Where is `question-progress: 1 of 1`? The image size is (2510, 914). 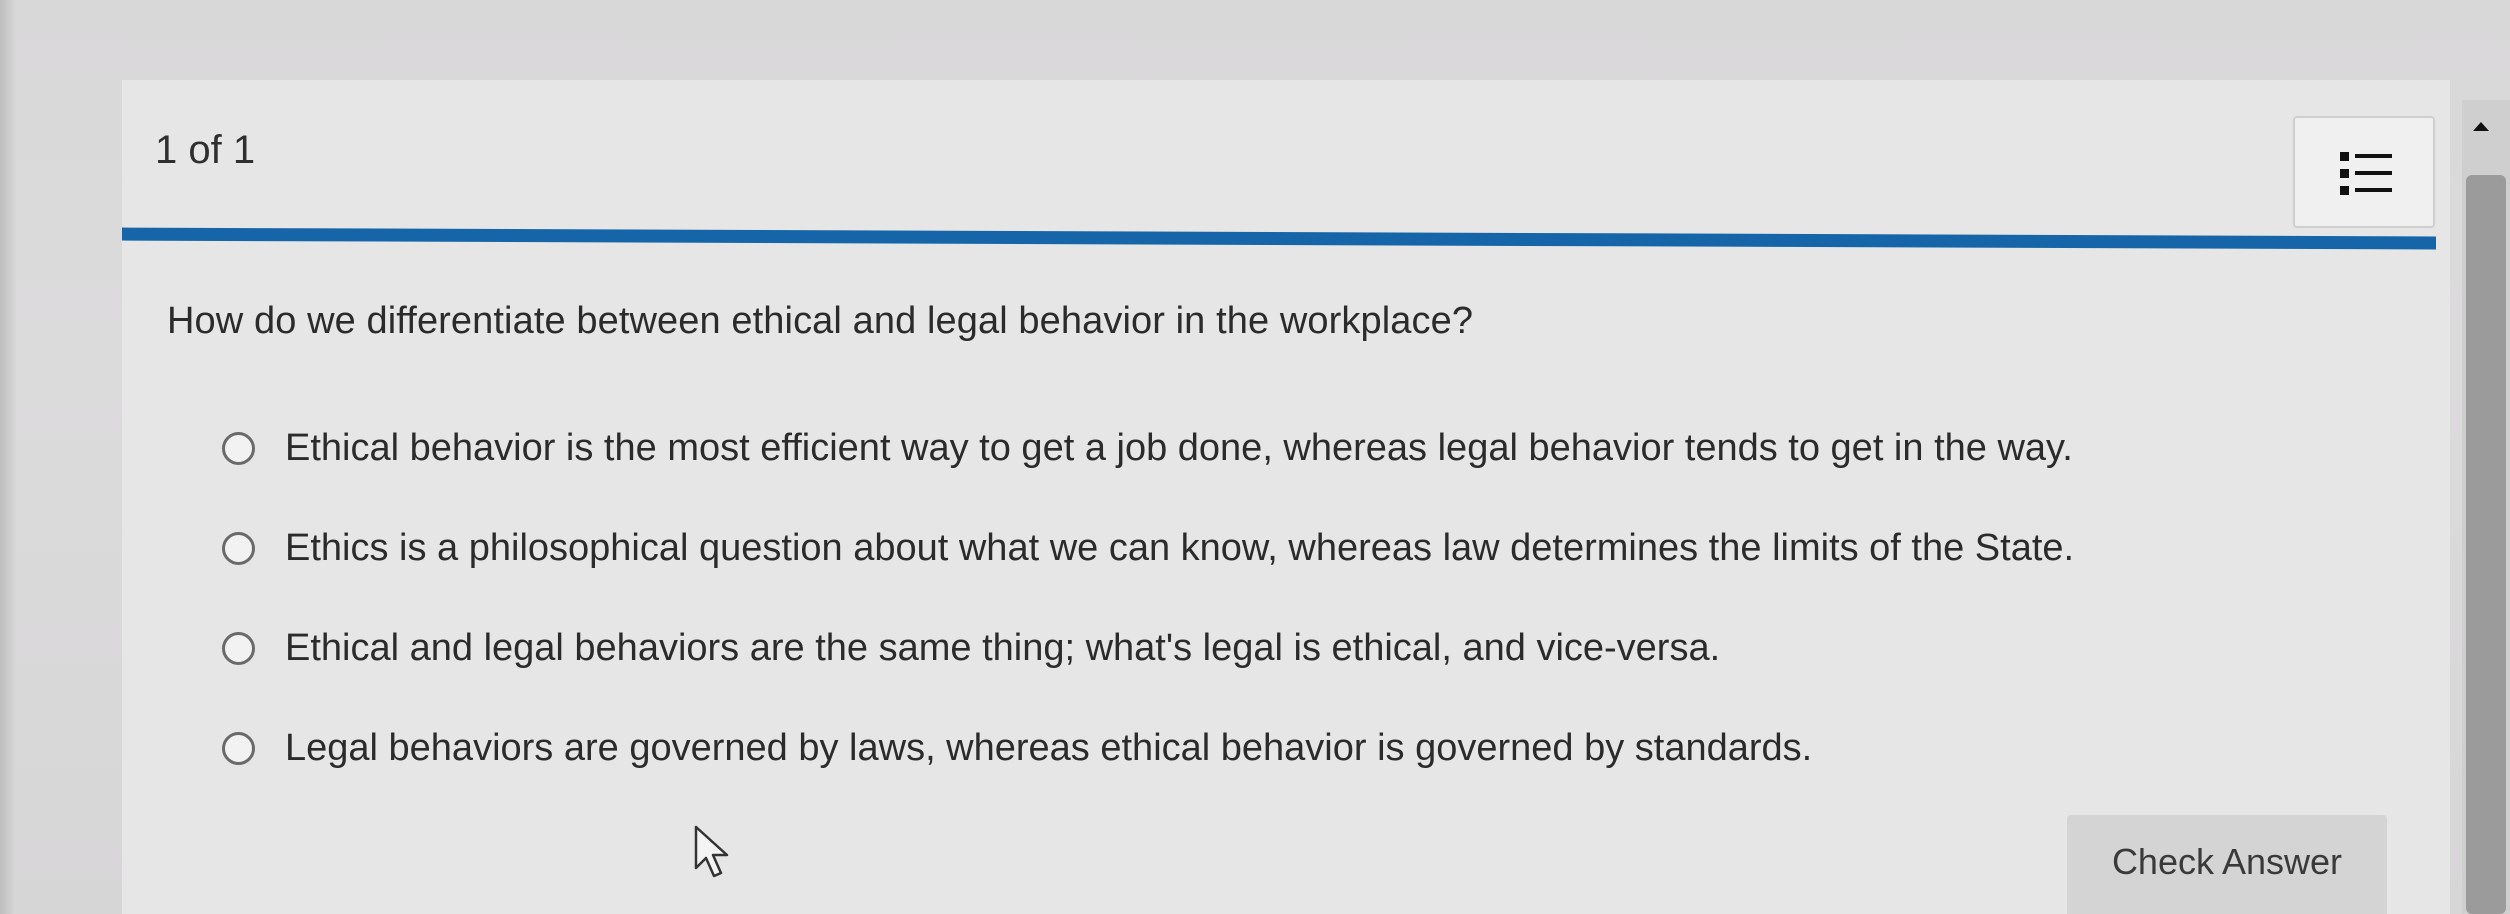
question-progress: 1 of 1 is located at coordinates (205, 150).